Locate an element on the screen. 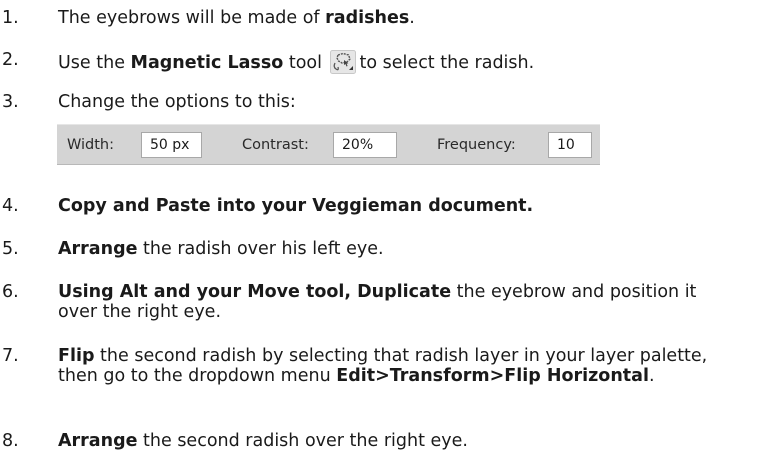  frequency-field: 10 is located at coordinates (570, 145).